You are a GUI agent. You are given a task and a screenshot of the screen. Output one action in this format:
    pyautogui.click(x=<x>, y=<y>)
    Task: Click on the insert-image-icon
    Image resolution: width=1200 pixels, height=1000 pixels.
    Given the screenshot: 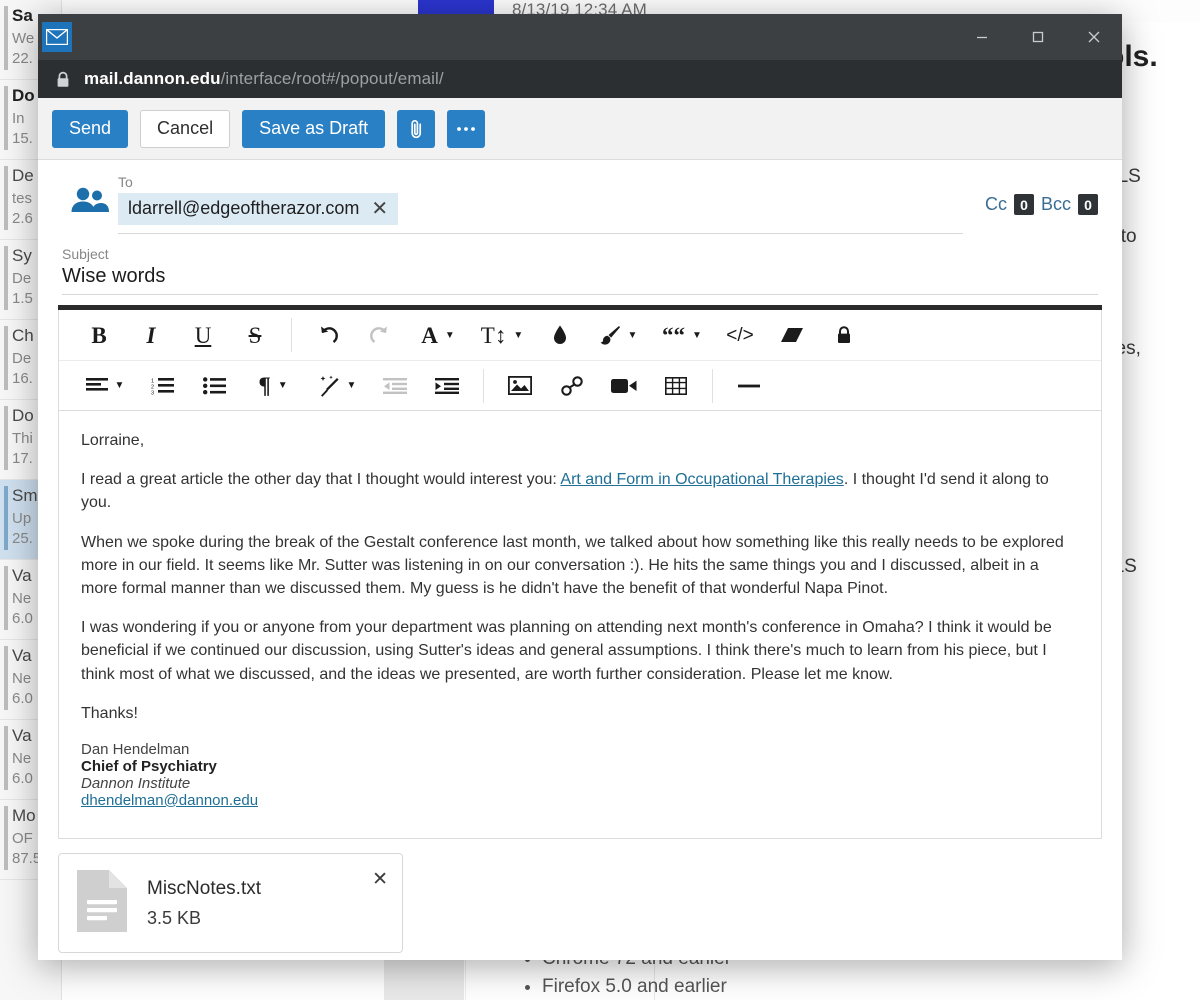 What is the action you would take?
    pyautogui.click(x=520, y=386)
    